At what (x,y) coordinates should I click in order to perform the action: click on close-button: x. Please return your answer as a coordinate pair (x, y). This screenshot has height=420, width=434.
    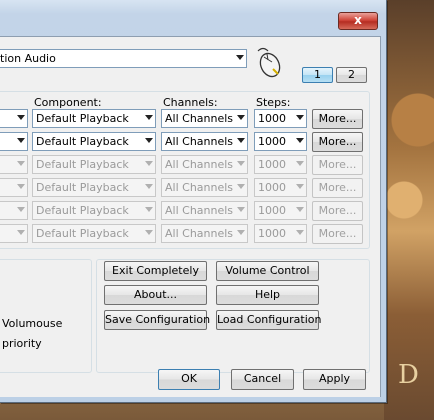
    Looking at the image, I should click on (358, 21).